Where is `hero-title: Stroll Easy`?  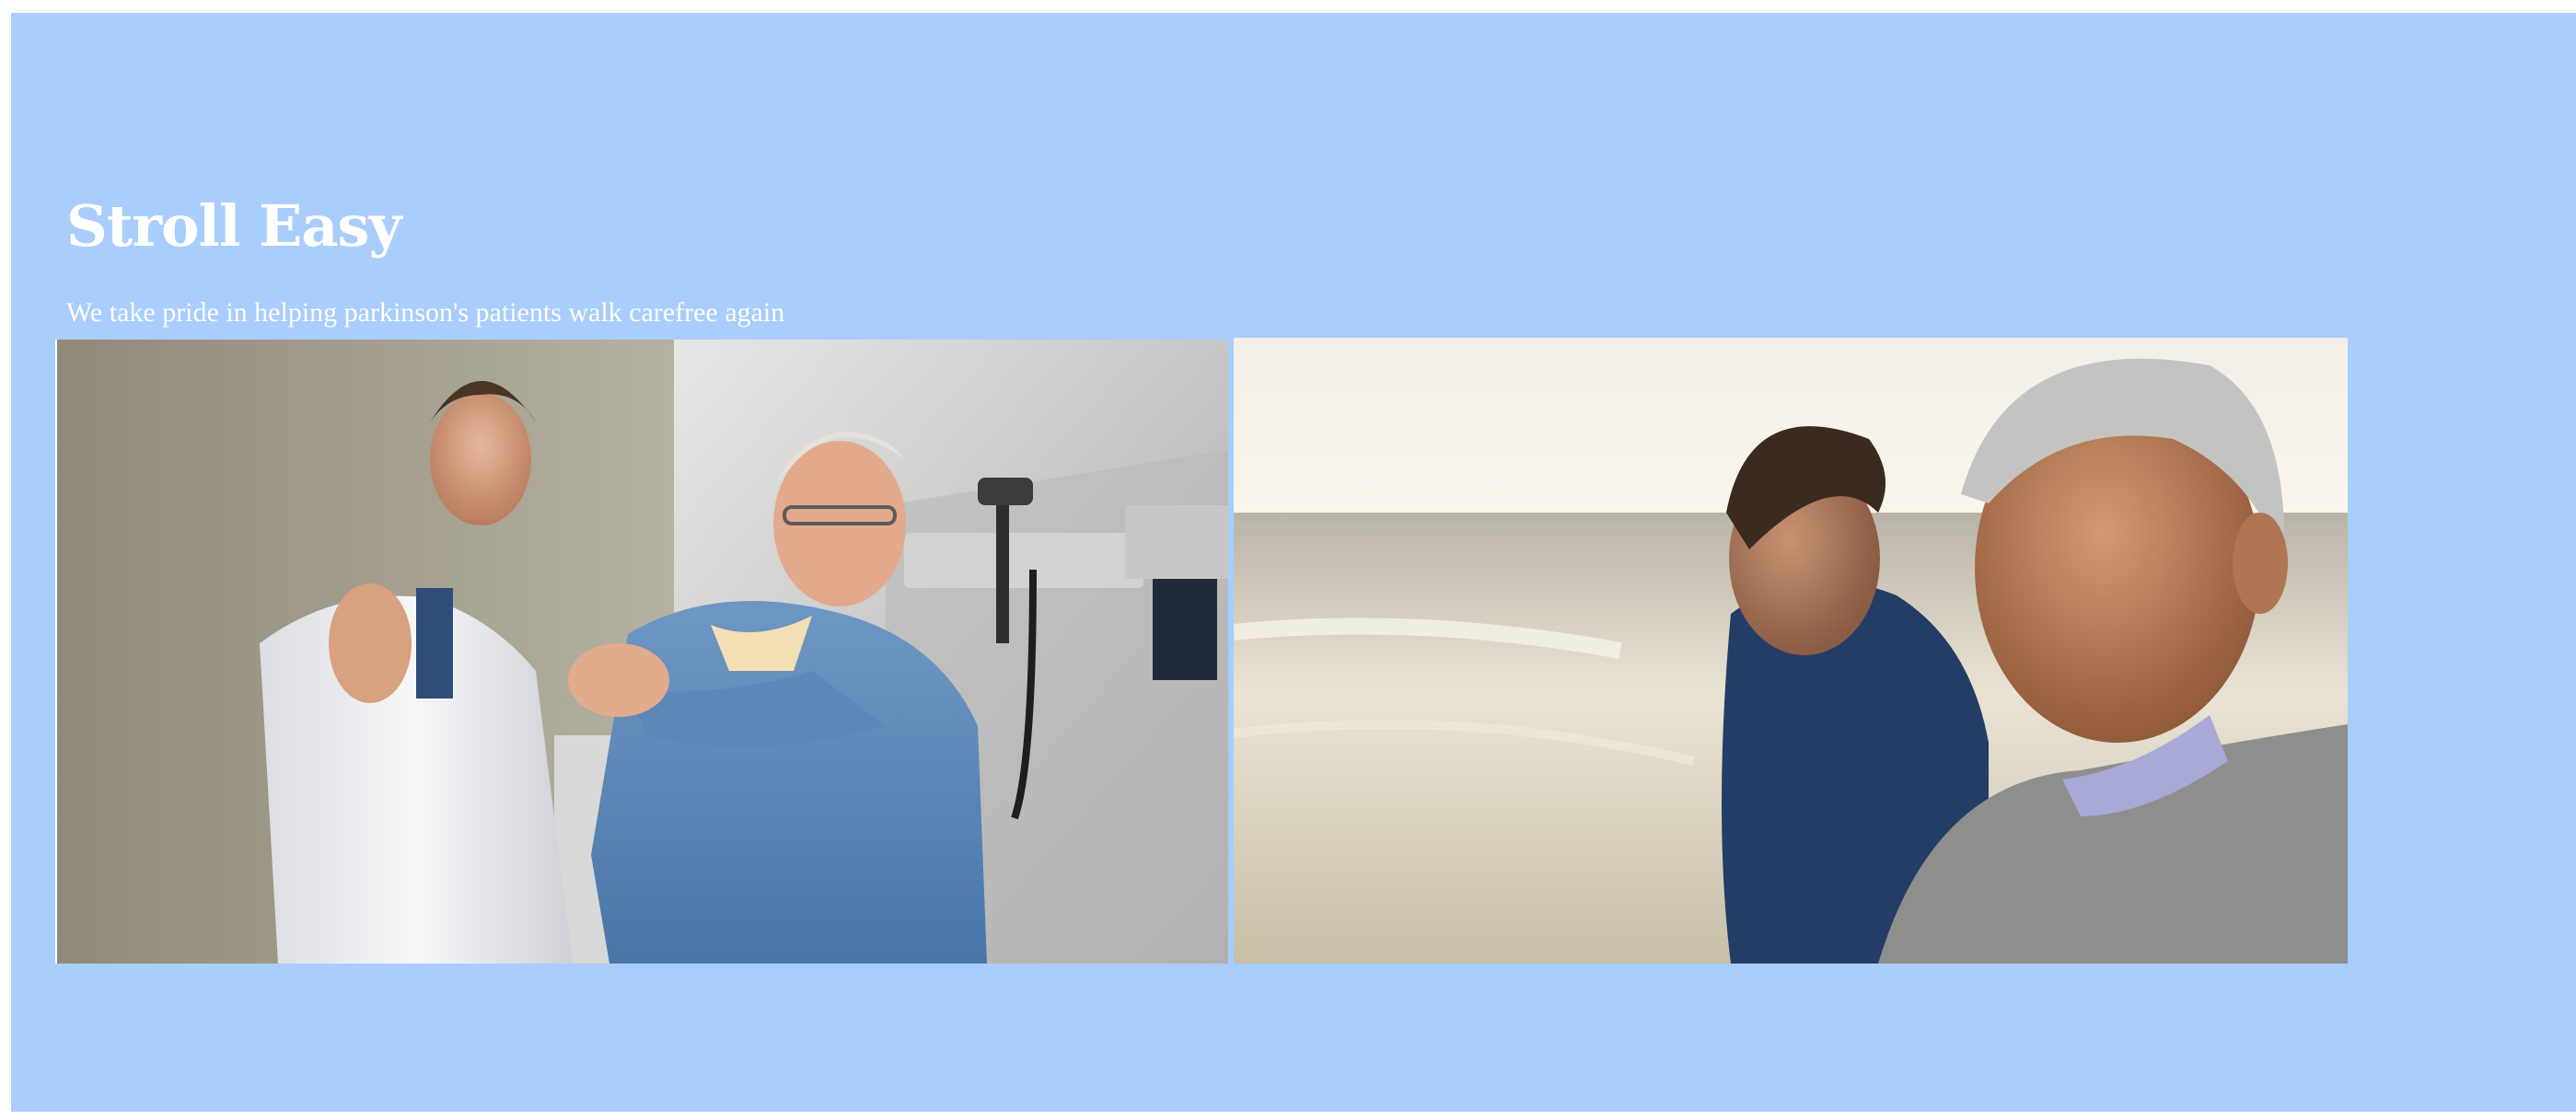 hero-title: Stroll Easy is located at coordinates (233, 226).